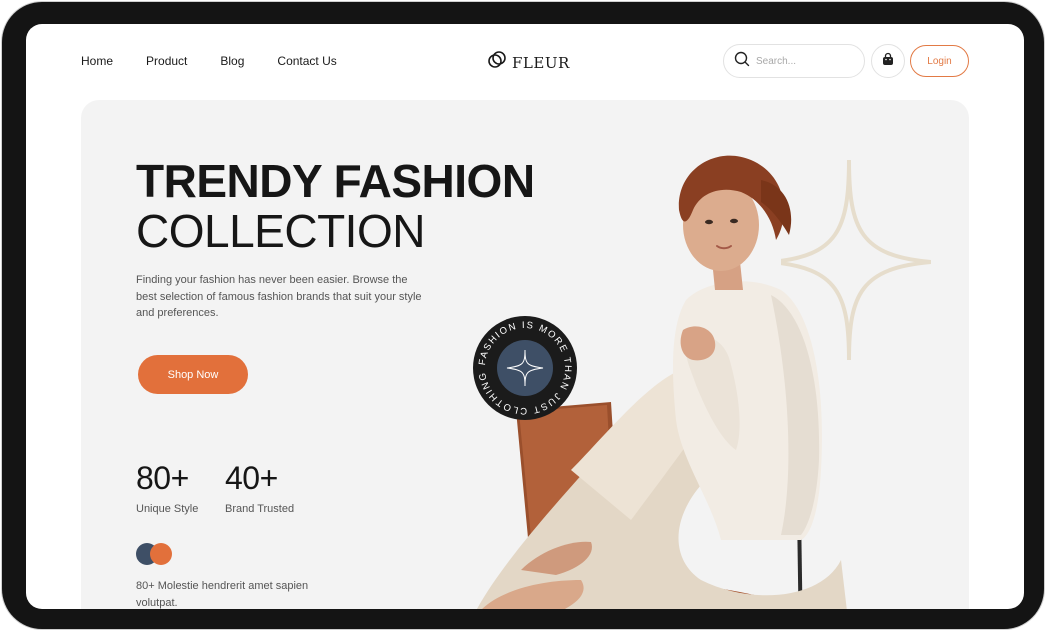  I want to click on orange-dot, so click(161, 554).